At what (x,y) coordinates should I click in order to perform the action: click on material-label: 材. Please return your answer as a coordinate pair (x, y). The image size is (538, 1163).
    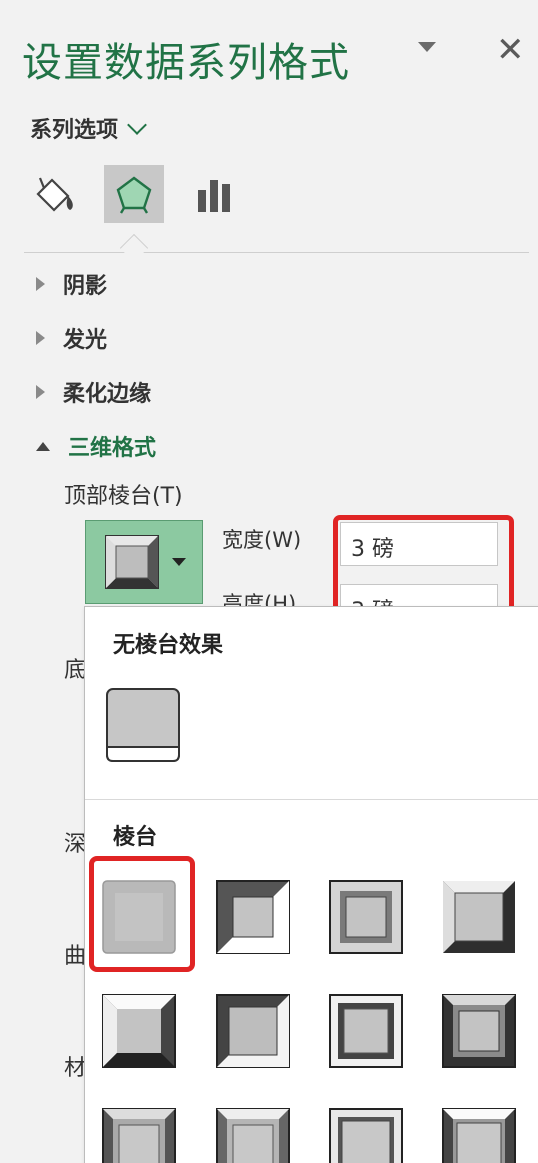
    Looking at the image, I should click on (75, 1068).